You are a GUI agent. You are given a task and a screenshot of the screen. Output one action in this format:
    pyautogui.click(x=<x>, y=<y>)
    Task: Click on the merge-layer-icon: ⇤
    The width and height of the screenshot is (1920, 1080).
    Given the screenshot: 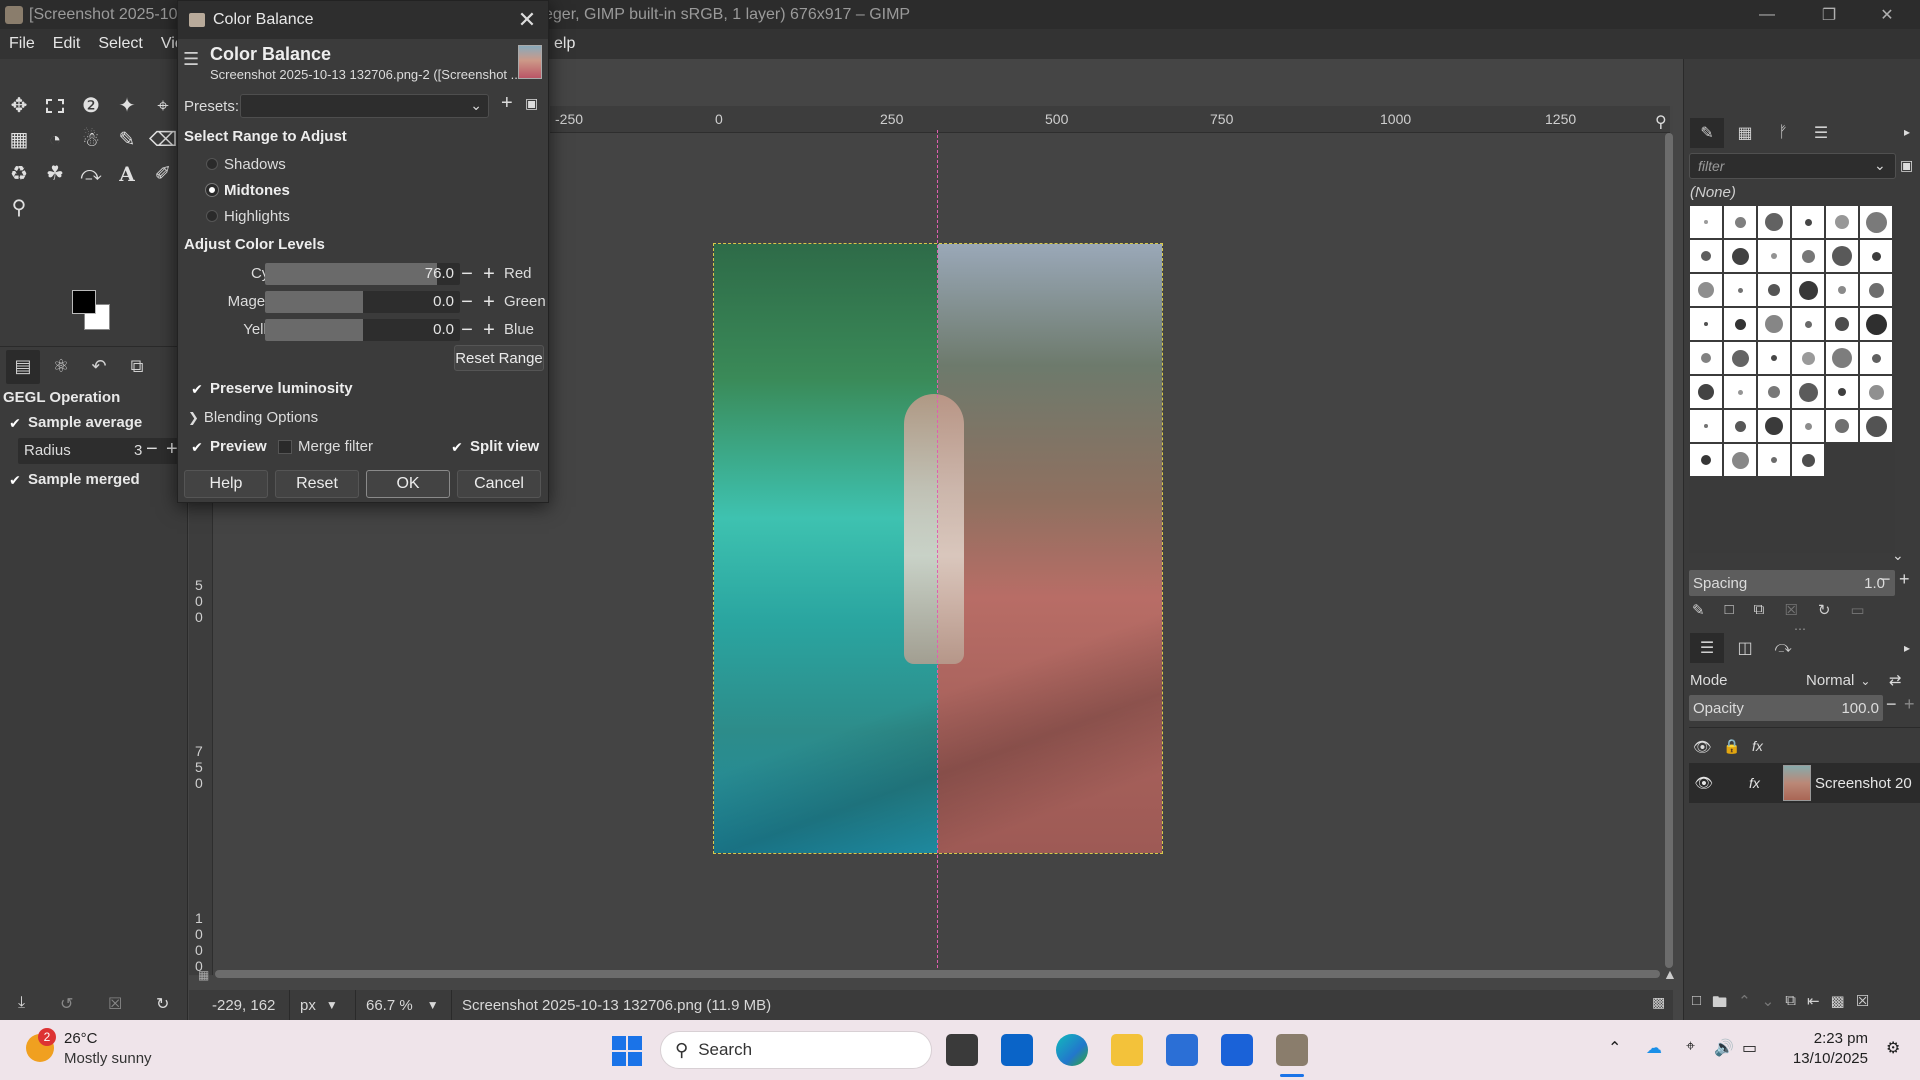 What is the action you would take?
    pyautogui.click(x=1813, y=1004)
    